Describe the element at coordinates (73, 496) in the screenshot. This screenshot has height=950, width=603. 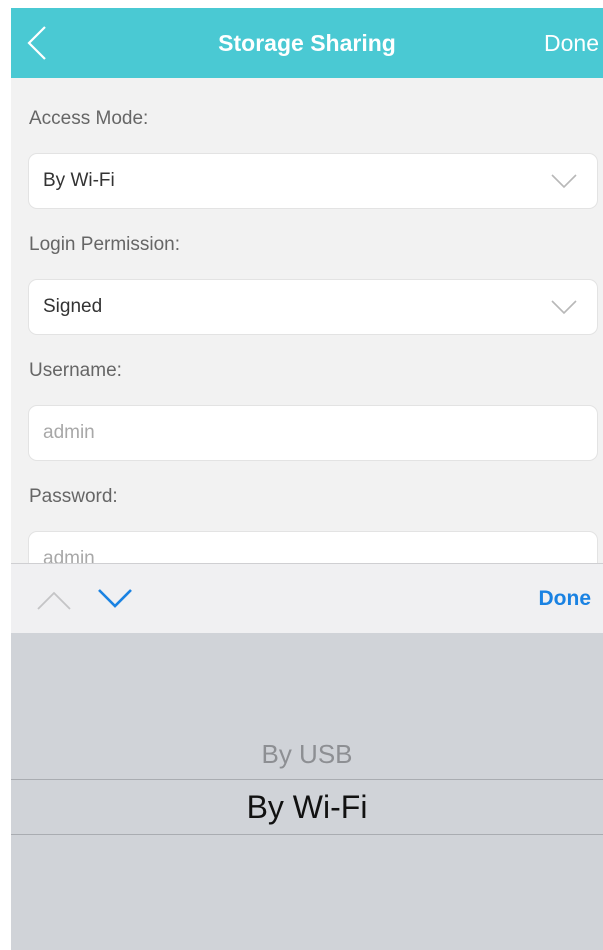
I see `password-label: Password:` at that location.